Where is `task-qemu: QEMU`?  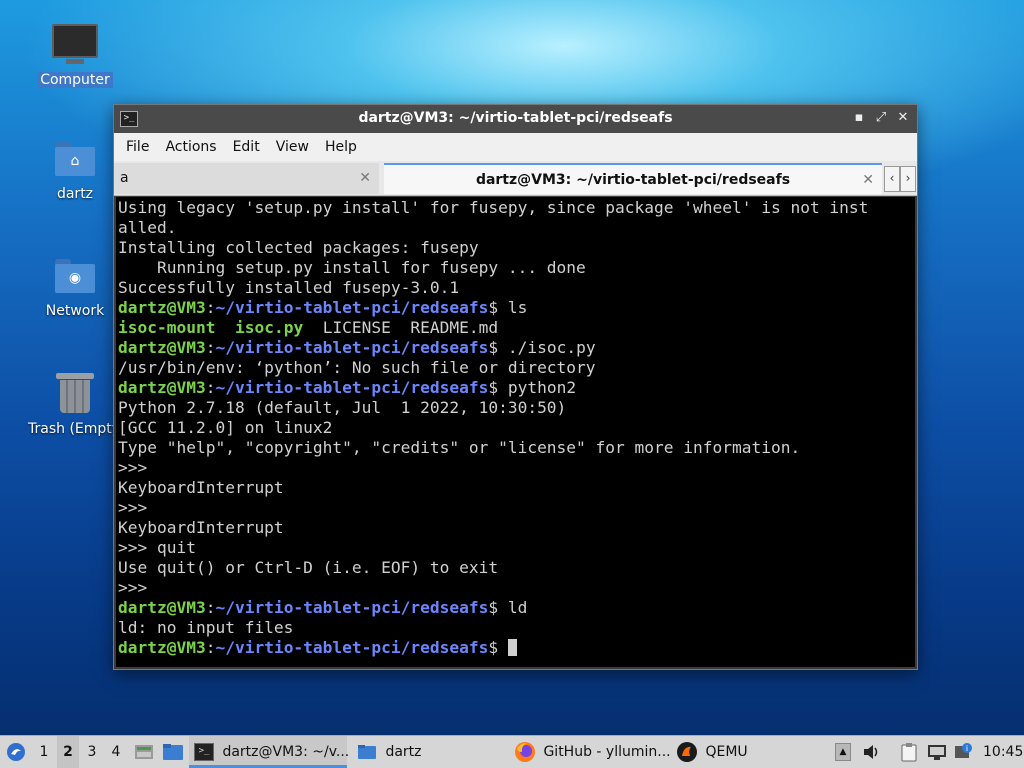 task-qemu: QEMU is located at coordinates (736, 752).